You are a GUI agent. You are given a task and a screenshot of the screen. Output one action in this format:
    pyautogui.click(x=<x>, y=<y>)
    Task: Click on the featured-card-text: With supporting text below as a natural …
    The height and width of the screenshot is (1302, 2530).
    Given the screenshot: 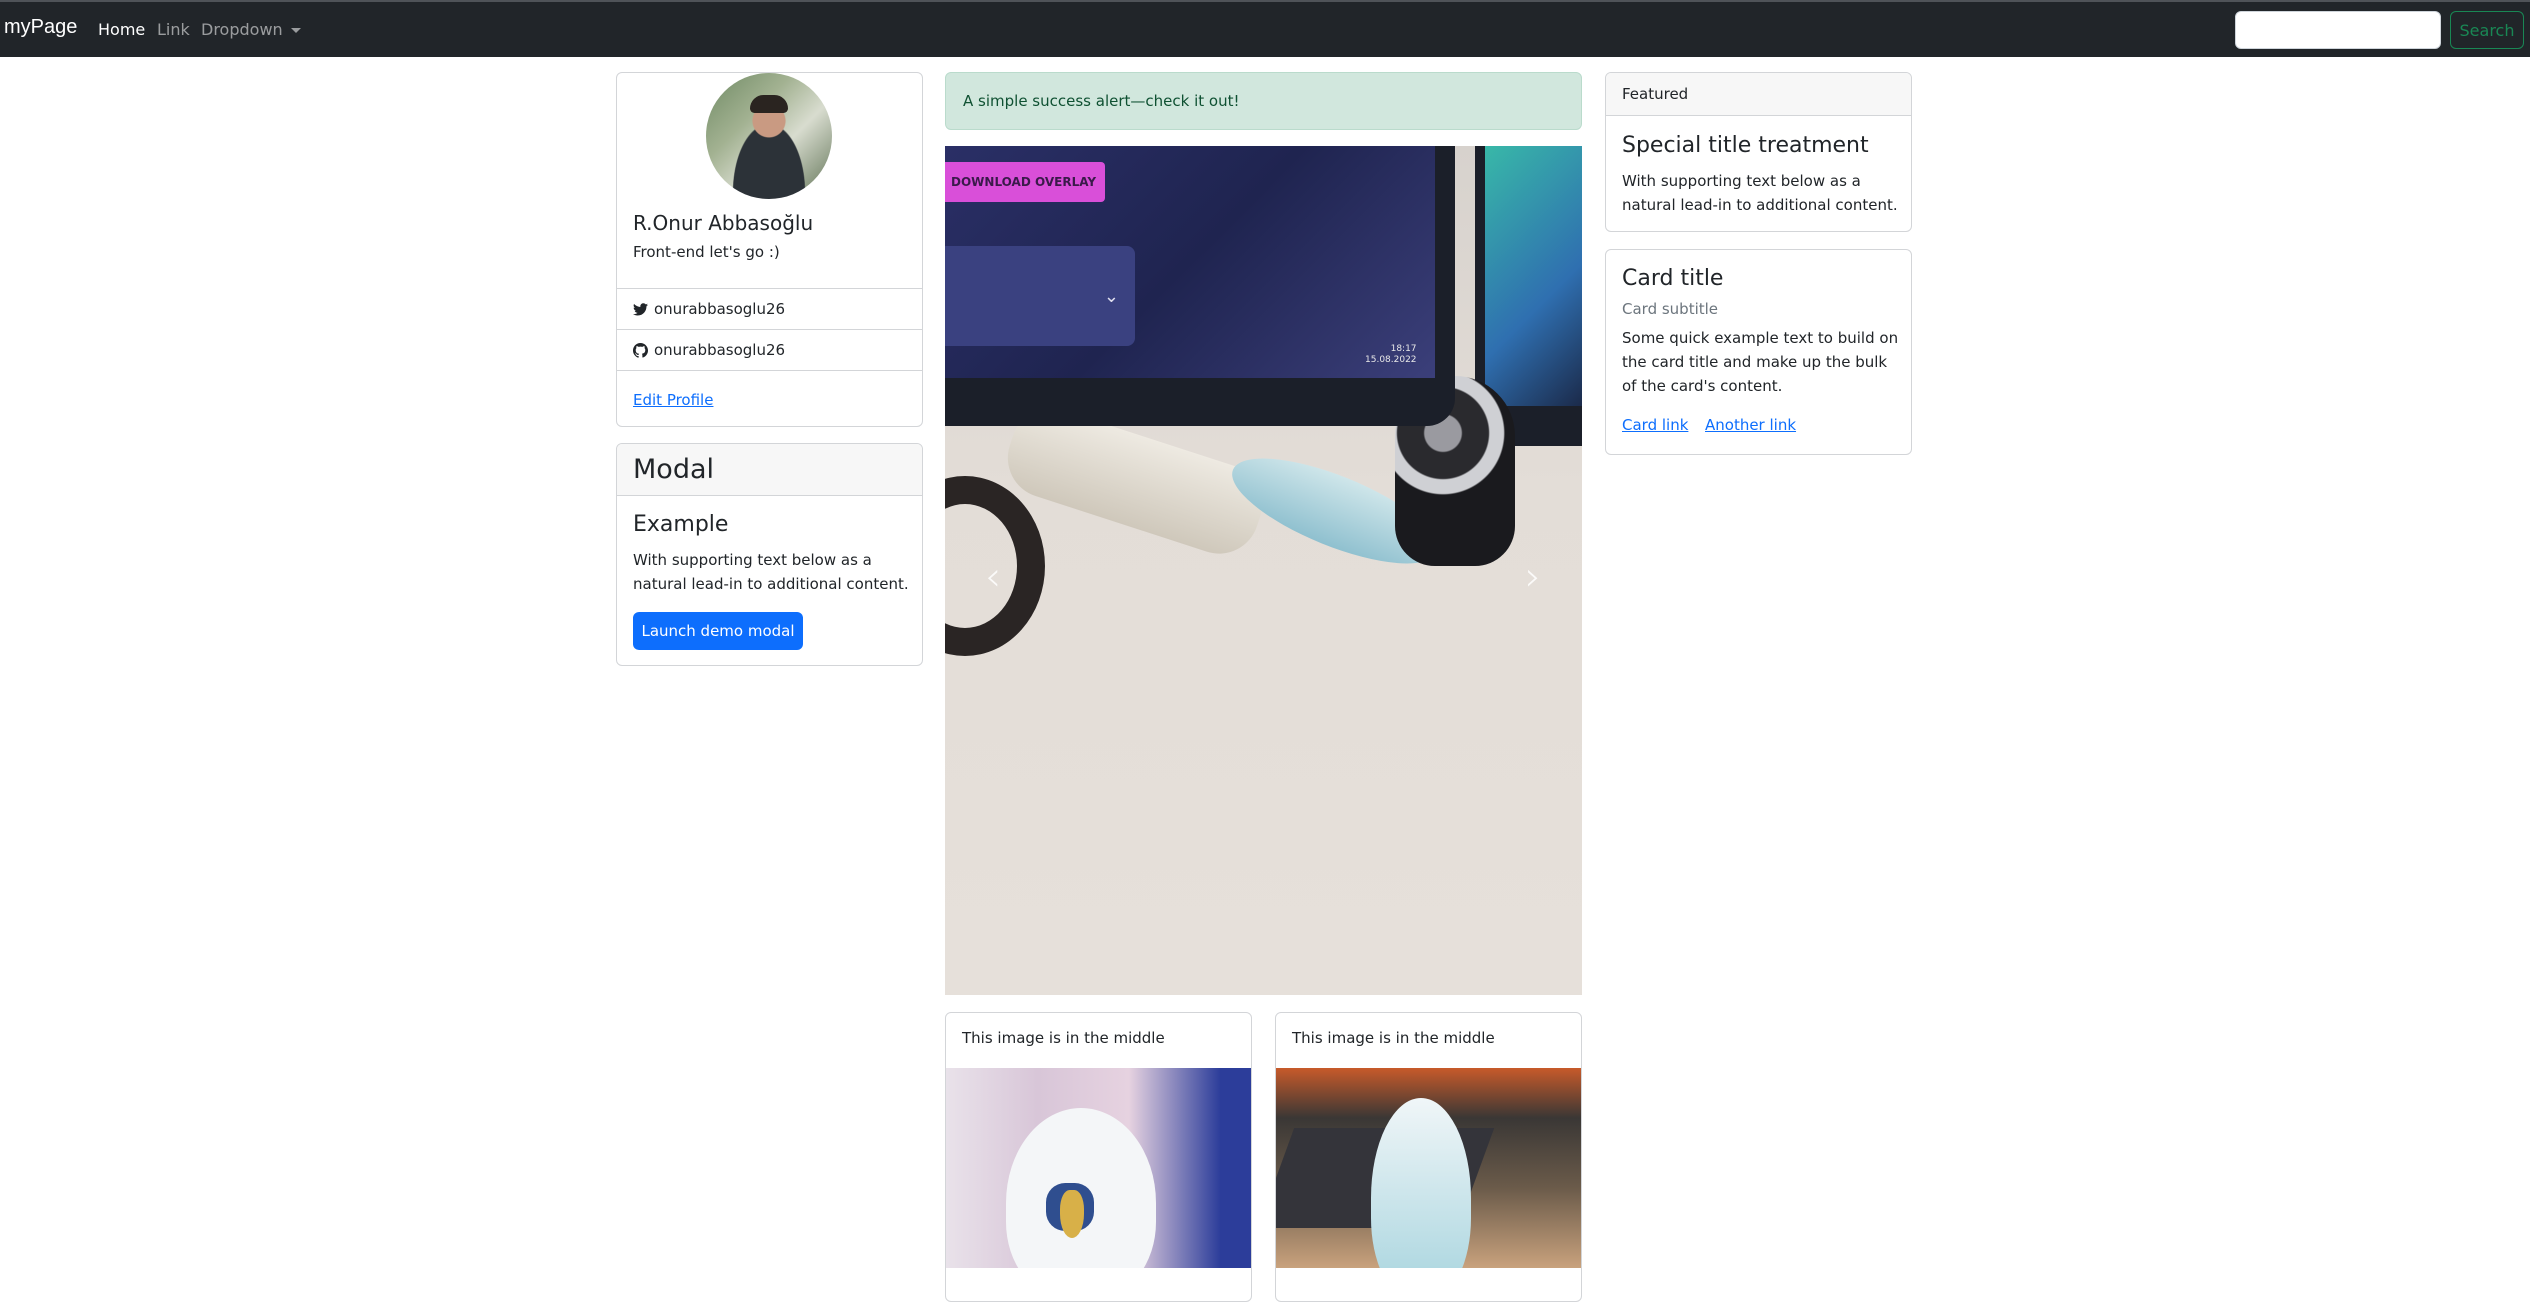 What is the action you would take?
    pyautogui.click(x=1762, y=193)
    